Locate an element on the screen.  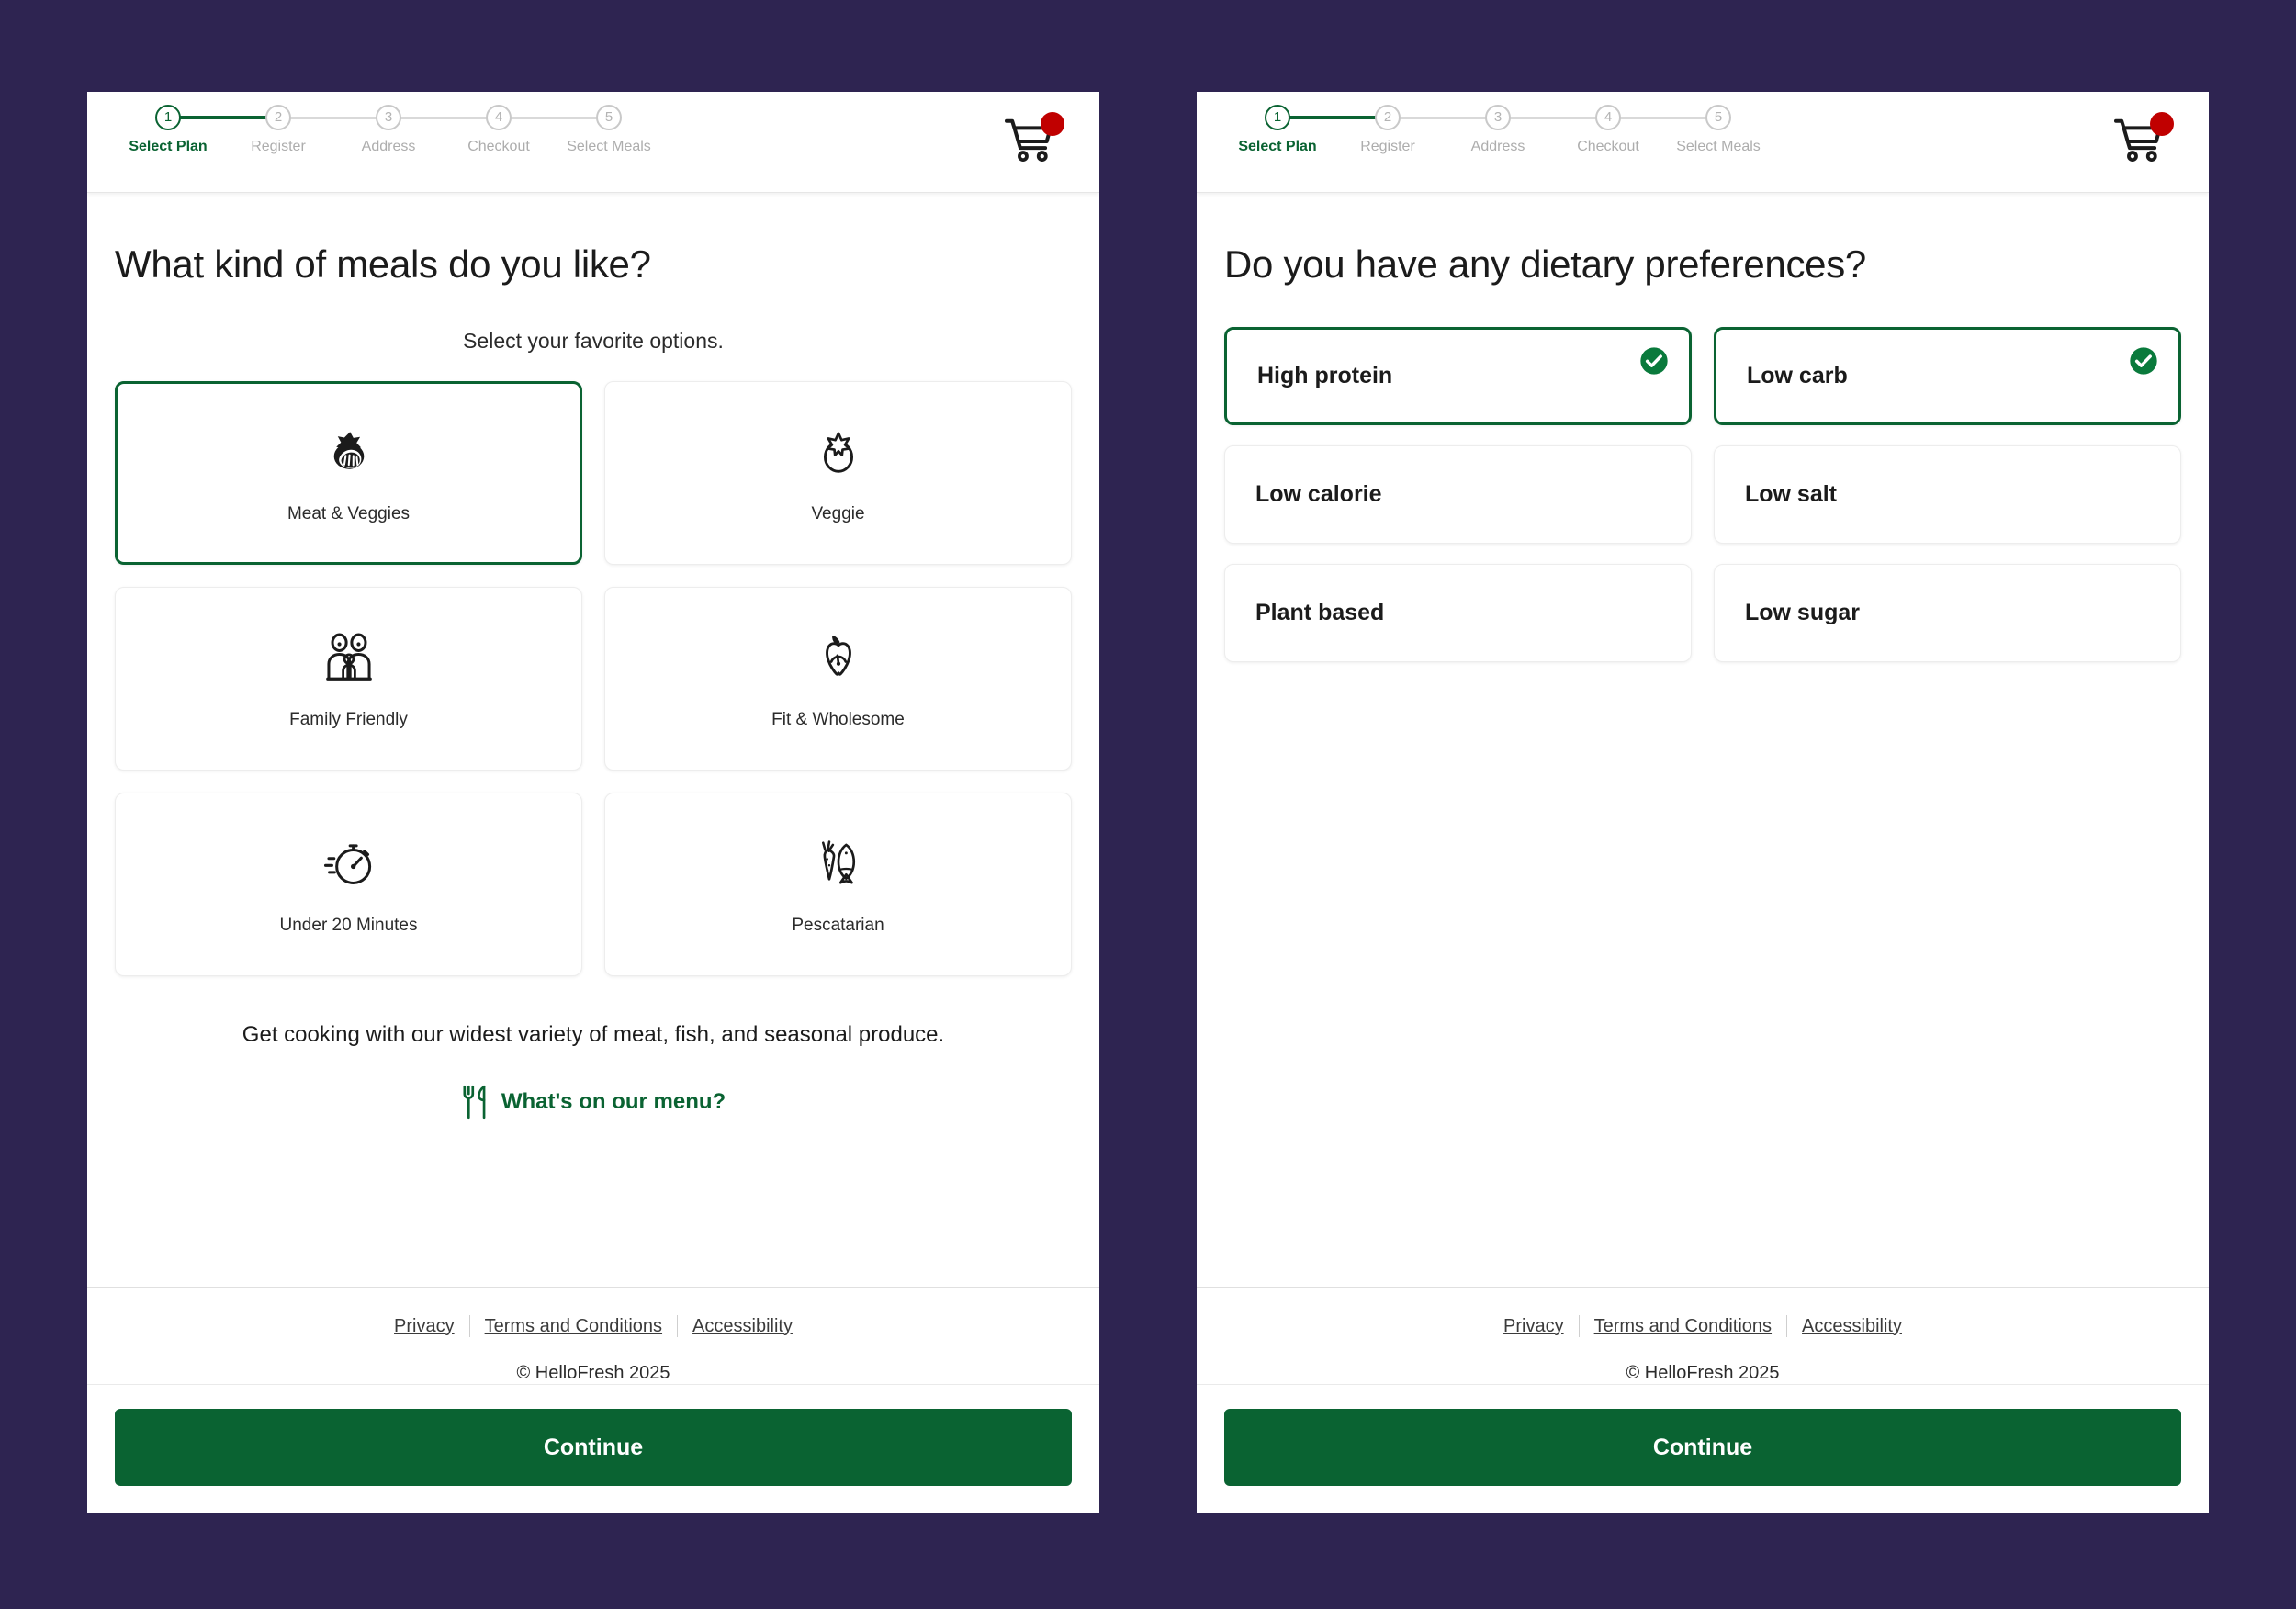
checkout-stepper-right: 1 Select Plan 2 Register 3 Address 4 Che is located at coordinates (1497, 130).